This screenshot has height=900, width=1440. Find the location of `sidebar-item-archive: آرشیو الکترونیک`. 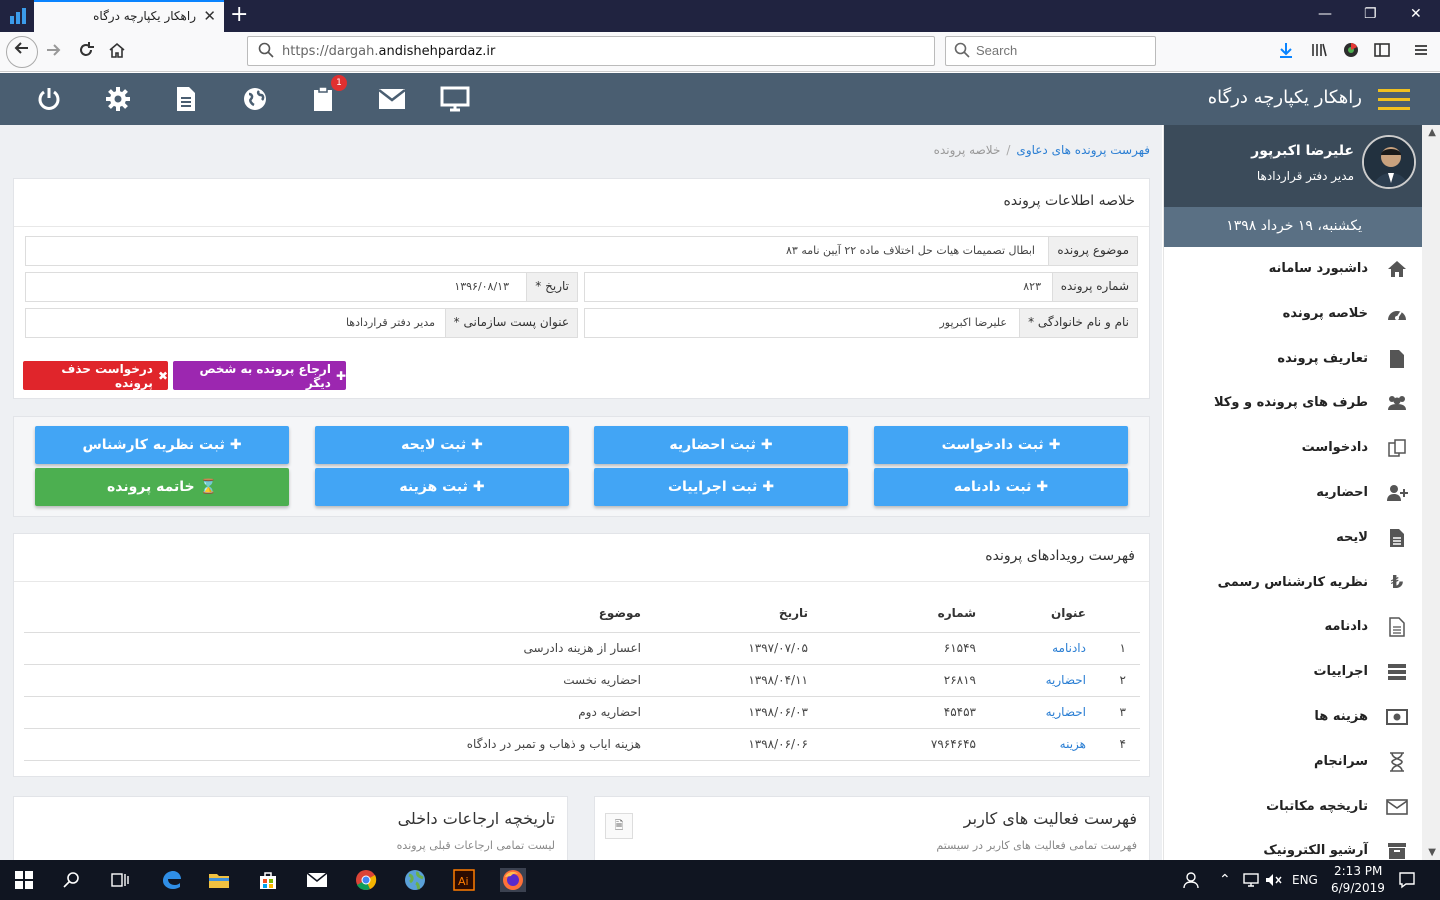

sidebar-item-archive: آرشیو الکترونیک is located at coordinates (1293, 844).